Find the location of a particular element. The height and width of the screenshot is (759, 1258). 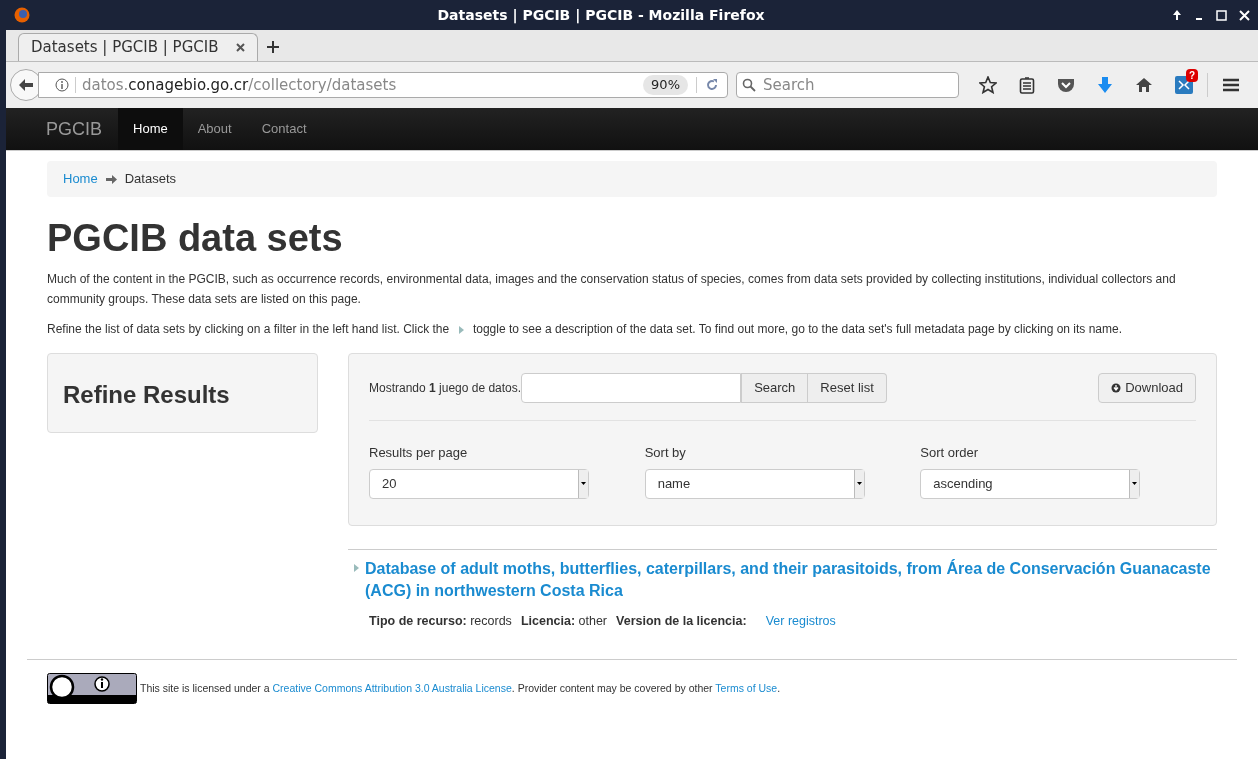

browser-logo-icon is located at coordinates (22, 15).